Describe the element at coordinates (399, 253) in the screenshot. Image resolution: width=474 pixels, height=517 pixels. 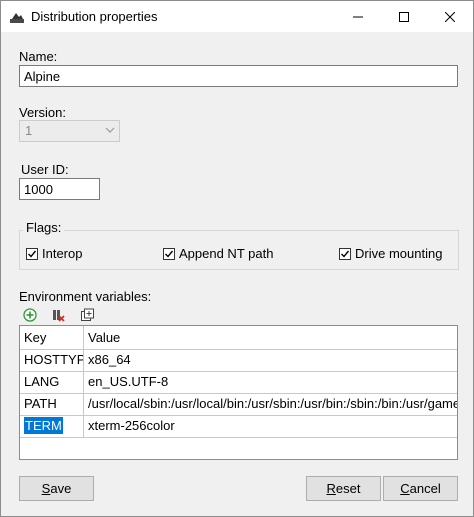
I see `drive-mounting-label: Drive mounting` at that location.